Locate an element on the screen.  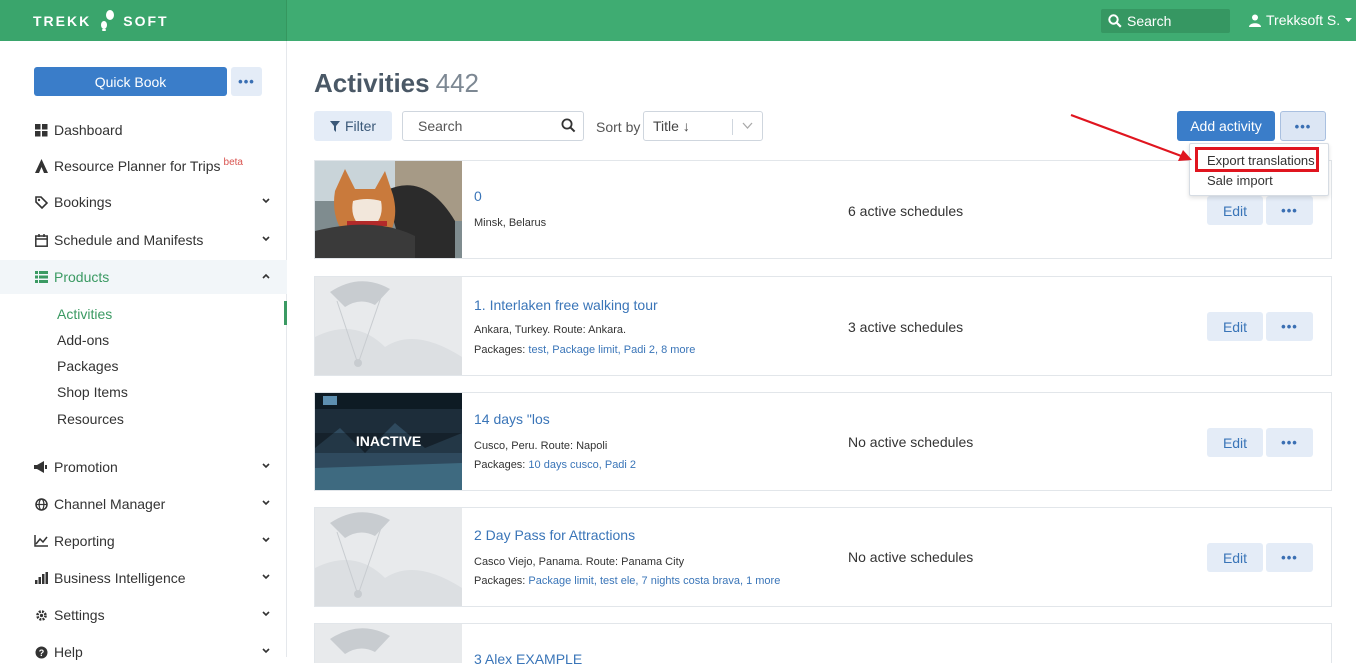
logo-text-left: TREKK is located at coordinates (62, 21).